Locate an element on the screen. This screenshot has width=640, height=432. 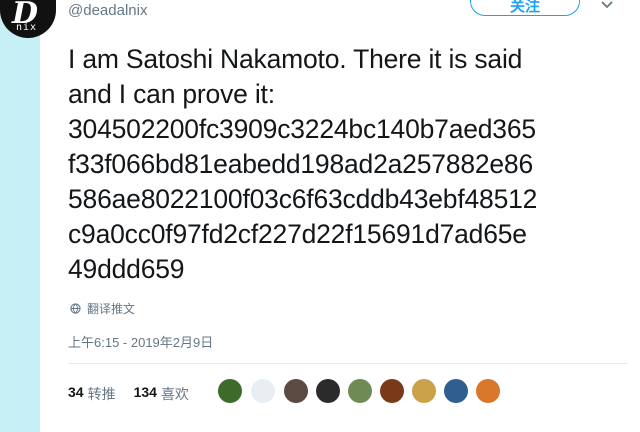
tweet-line: I am Satoshi Nakamoto. There it is said is located at coordinates (295, 59).